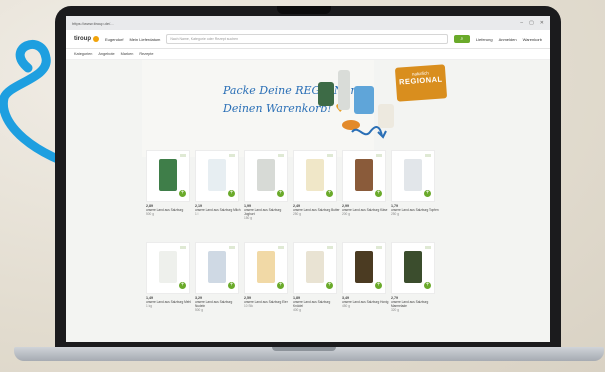 This screenshot has height=372, width=605. Describe the element at coordinates (149, 306) in the screenshot. I see `product-quantity: 1 kg` at that location.